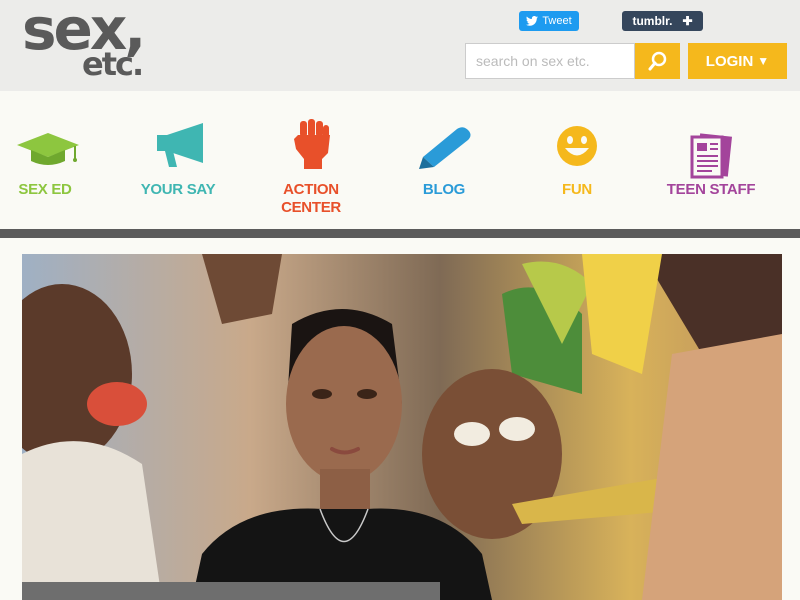  I want to click on tumblr-button: tumblr. ✚, so click(662, 21).